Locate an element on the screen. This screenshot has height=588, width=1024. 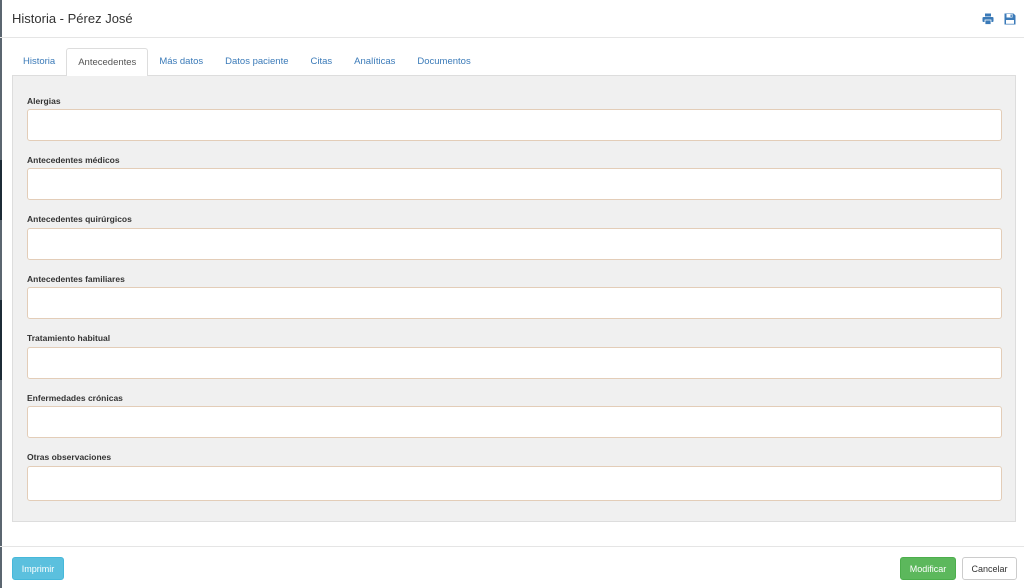
antecedentes-familiares-input is located at coordinates (514, 303).